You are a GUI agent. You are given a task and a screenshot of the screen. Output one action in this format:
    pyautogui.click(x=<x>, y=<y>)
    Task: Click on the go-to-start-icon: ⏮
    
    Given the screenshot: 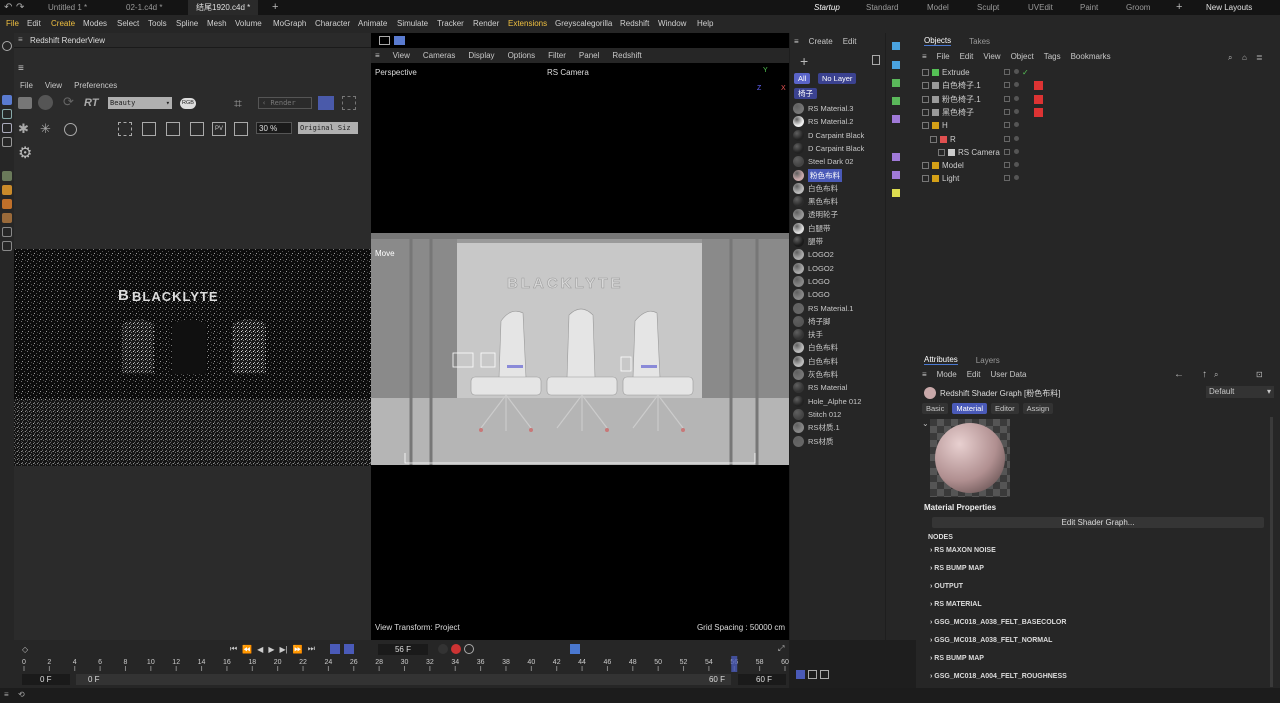 What is the action you would take?
    pyautogui.click(x=233, y=649)
    